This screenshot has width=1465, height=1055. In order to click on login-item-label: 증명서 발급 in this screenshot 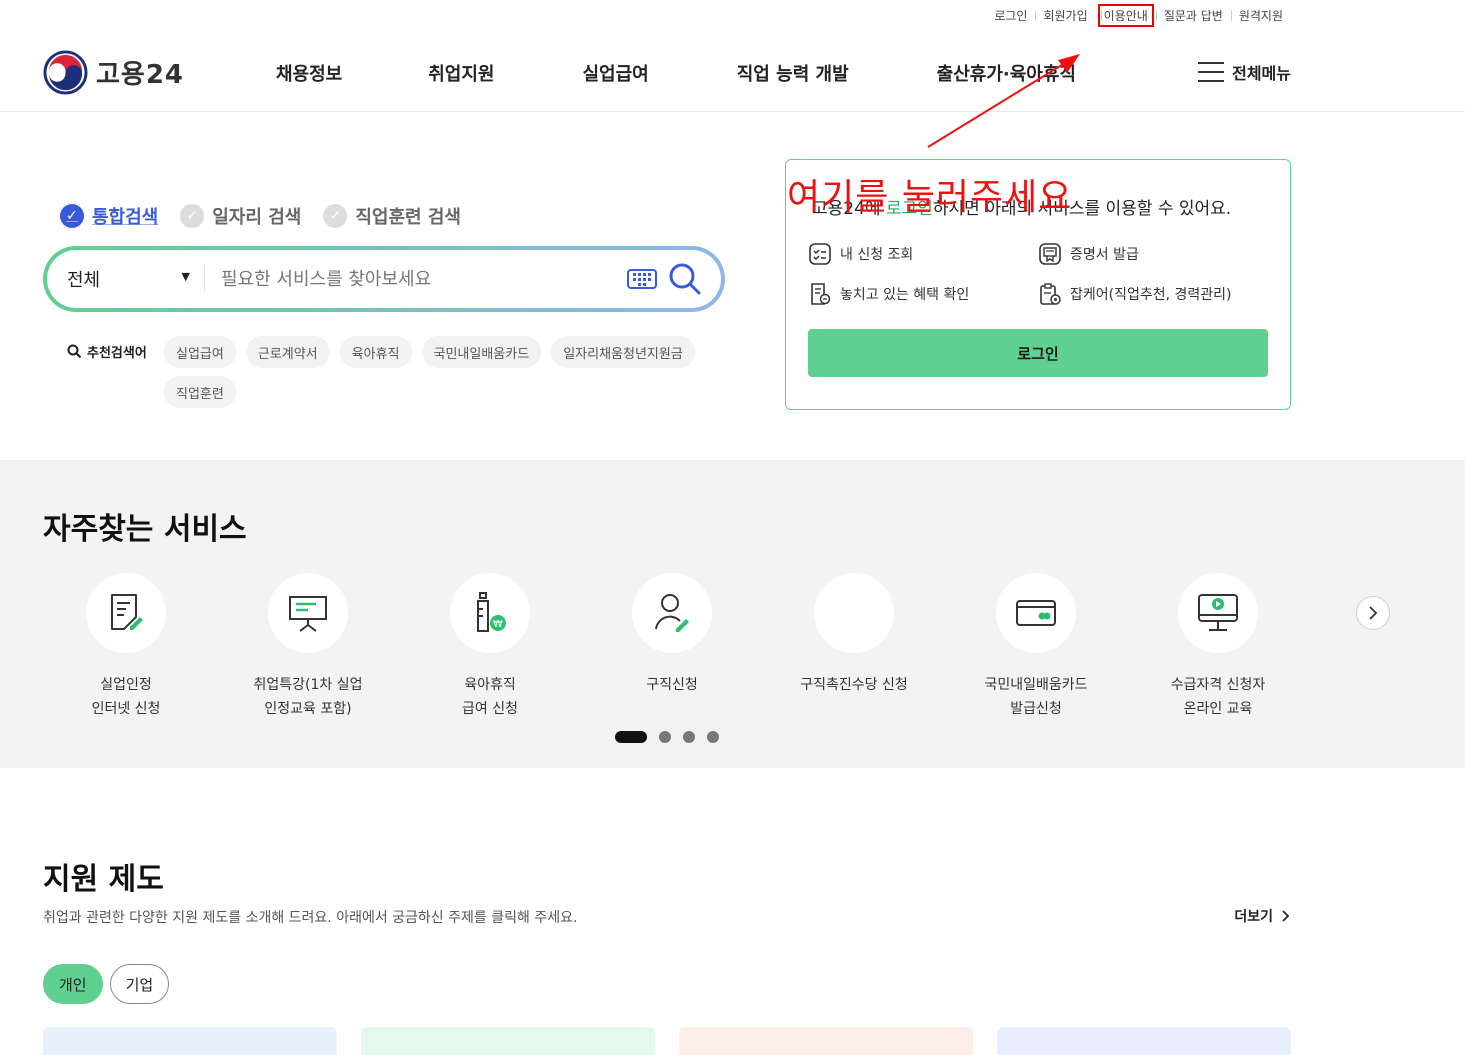, I will do `click(1104, 255)`.